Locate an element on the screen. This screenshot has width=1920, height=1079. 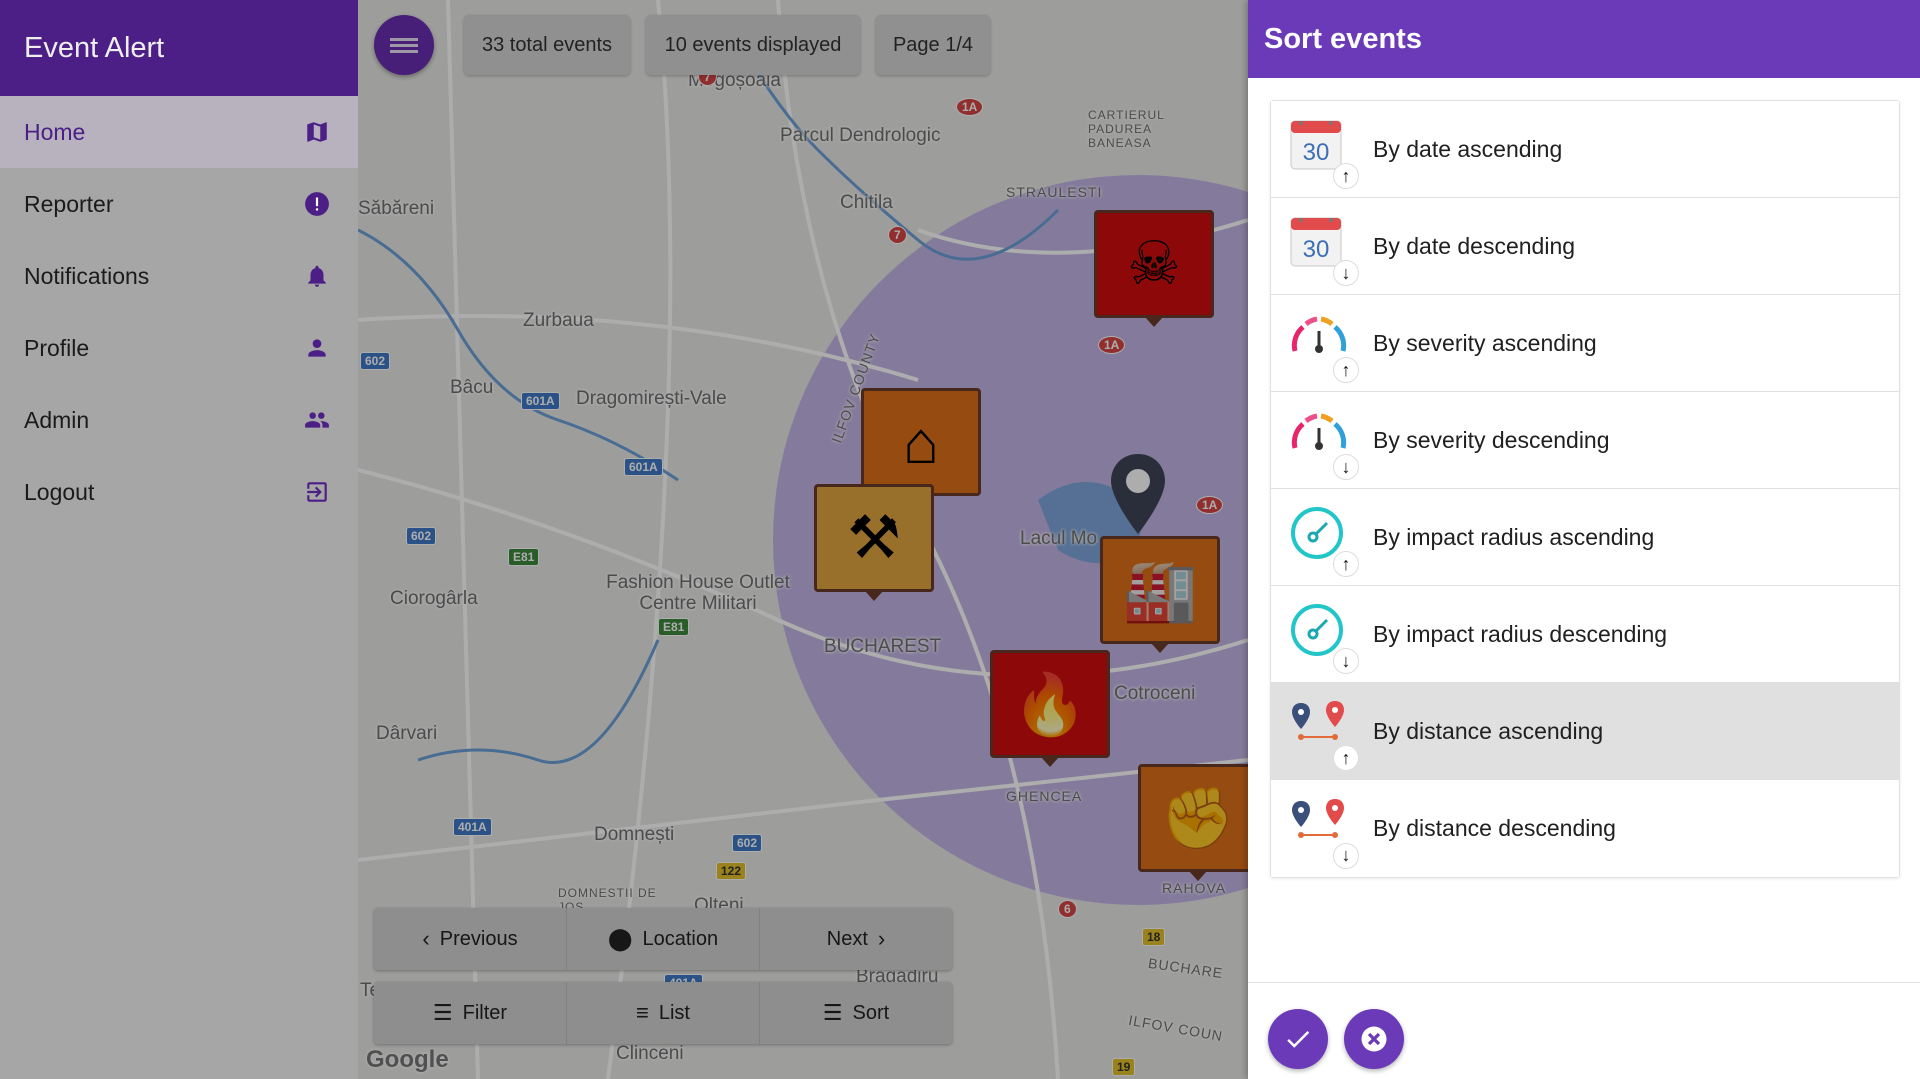
logout-icon is located at coordinates (317, 492).